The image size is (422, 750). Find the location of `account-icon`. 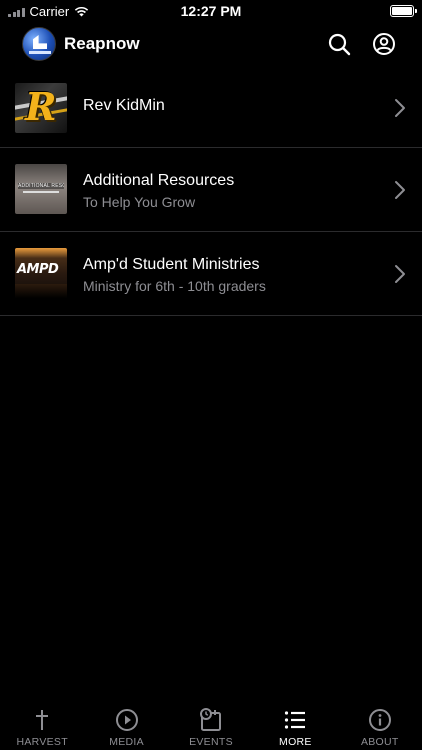

account-icon is located at coordinates (384, 44).